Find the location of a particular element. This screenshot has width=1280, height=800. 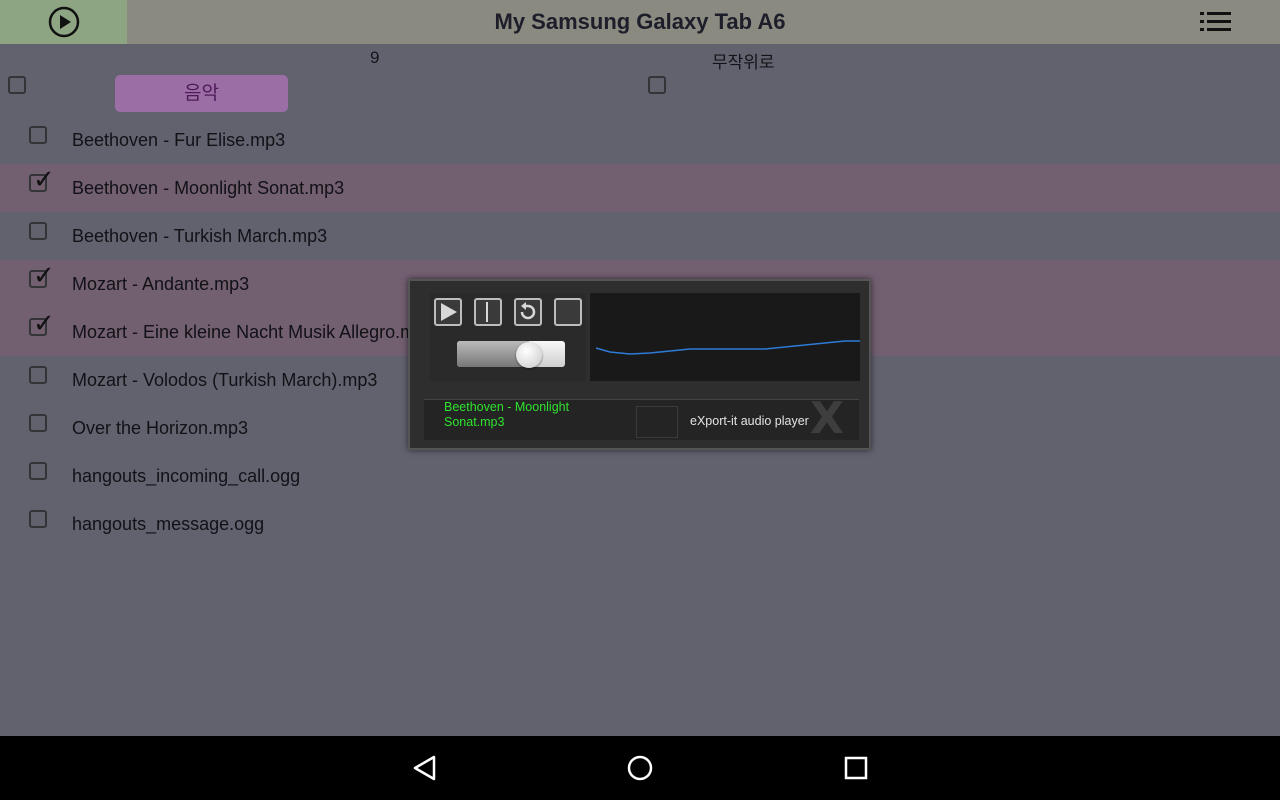

pause-icon is located at coordinates (487, 312).